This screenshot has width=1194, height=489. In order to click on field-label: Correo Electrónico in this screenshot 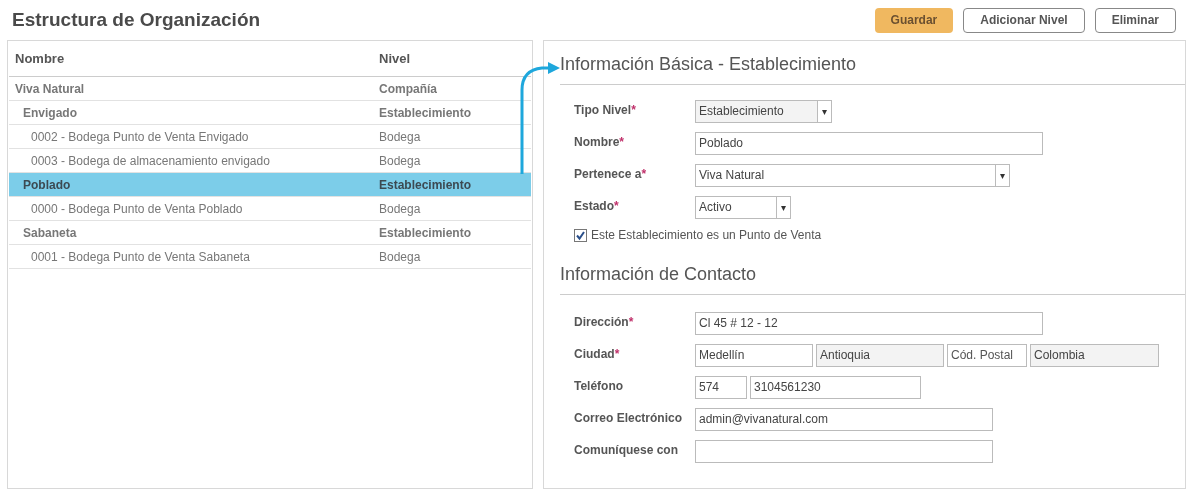, I will do `click(628, 418)`.